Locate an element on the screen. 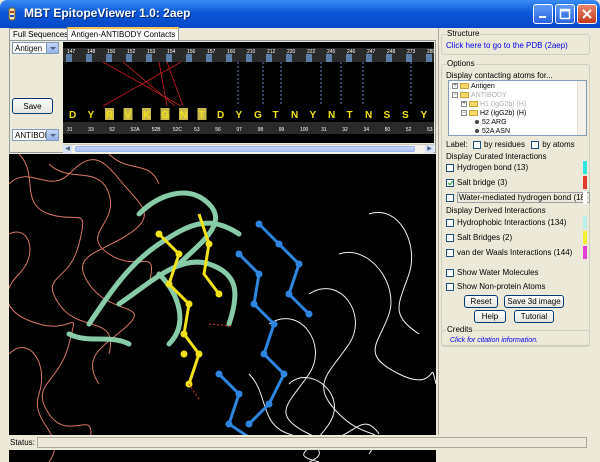 The width and height of the screenshot is (600, 462). tree-node-antibody: − ANTIBODY is located at coordinates (479, 95).